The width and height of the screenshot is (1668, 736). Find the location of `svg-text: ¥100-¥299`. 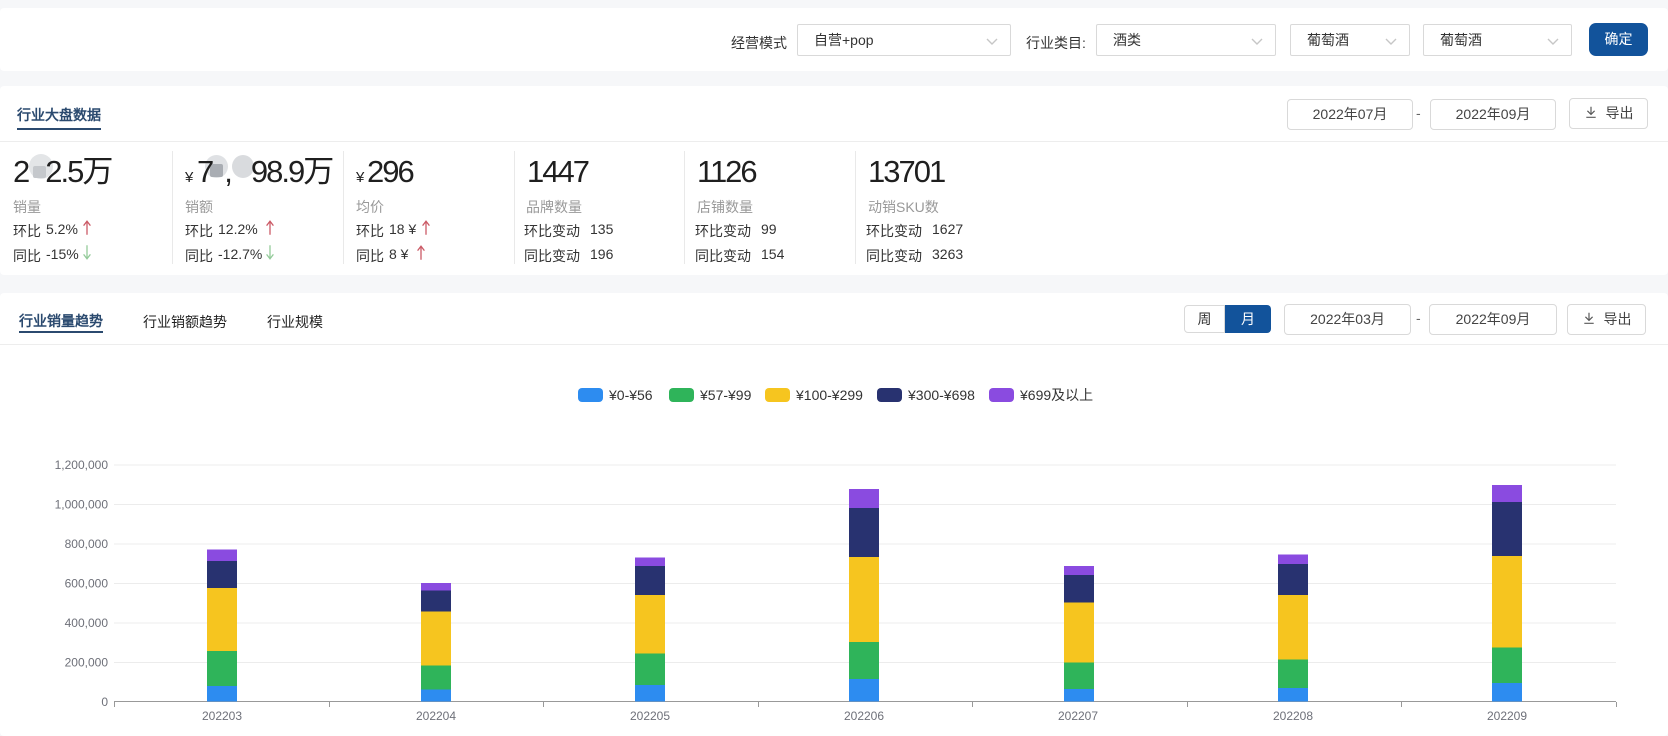

svg-text: ¥100-¥299 is located at coordinates (829, 395).